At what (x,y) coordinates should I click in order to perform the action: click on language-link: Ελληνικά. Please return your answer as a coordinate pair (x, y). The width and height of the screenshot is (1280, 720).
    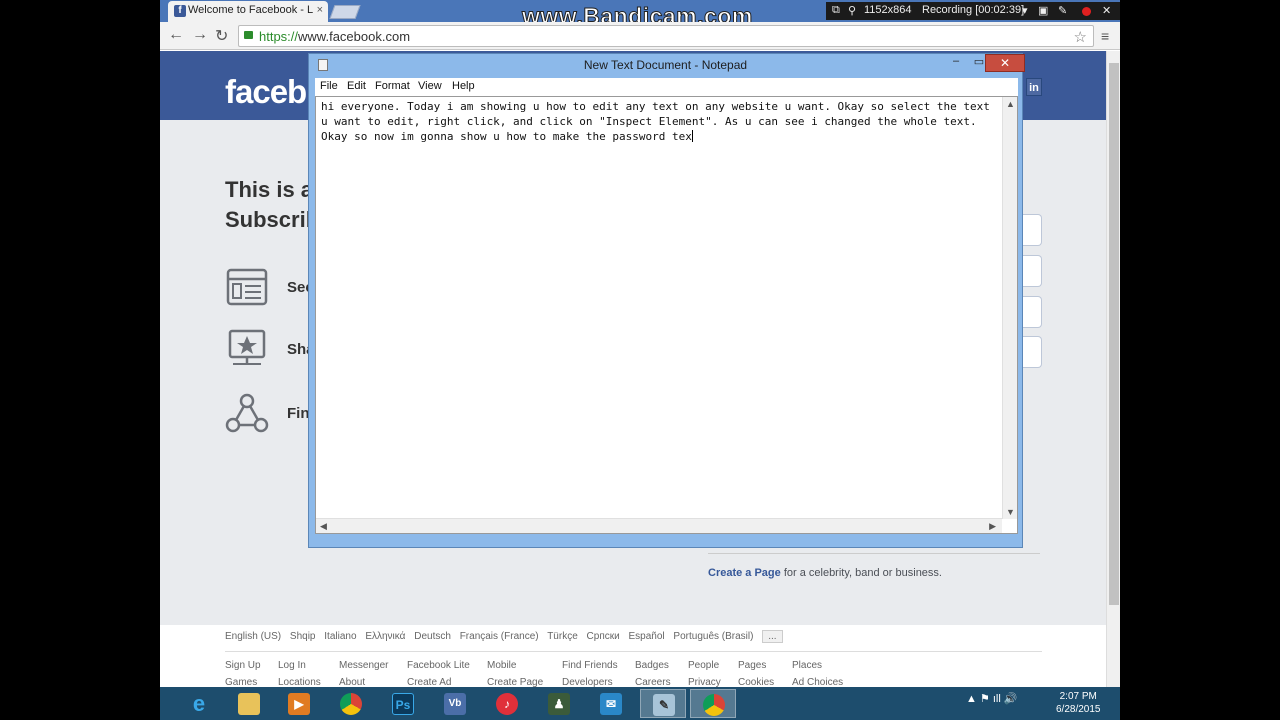
    Looking at the image, I should click on (385, 636).